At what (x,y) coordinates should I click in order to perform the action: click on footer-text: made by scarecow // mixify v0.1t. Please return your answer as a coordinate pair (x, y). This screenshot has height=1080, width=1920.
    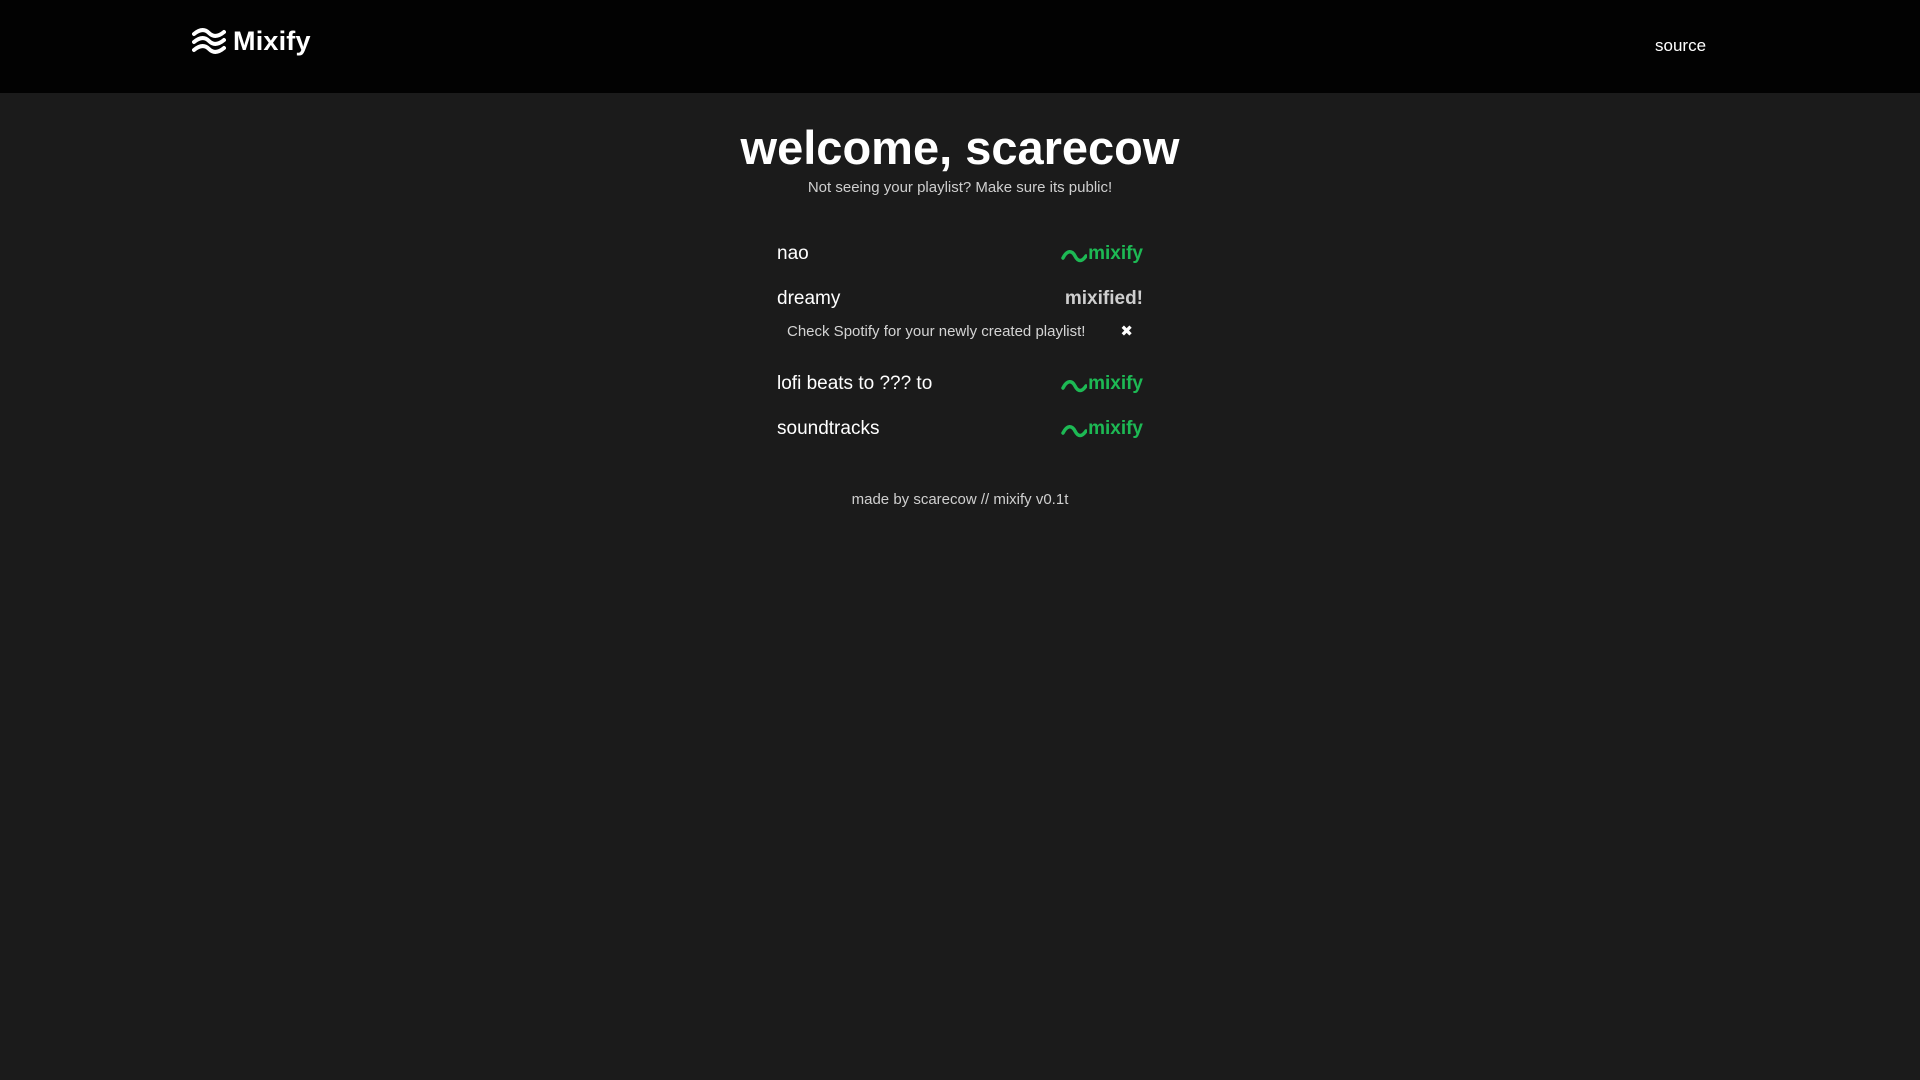
    Looking at the image, I should click on (960, 499).